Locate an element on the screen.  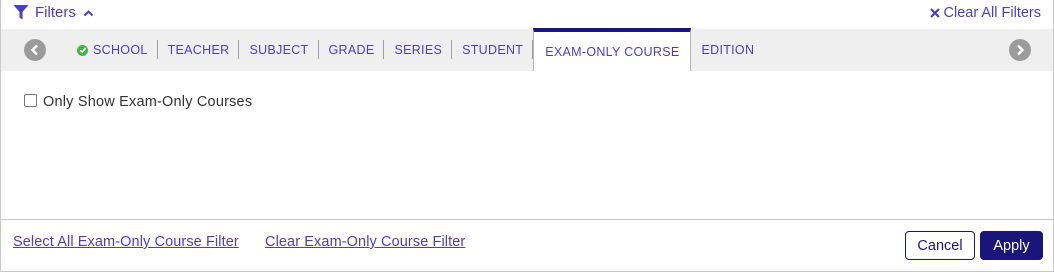
tab-student: STUDENT is located at coordinates (493, 50).